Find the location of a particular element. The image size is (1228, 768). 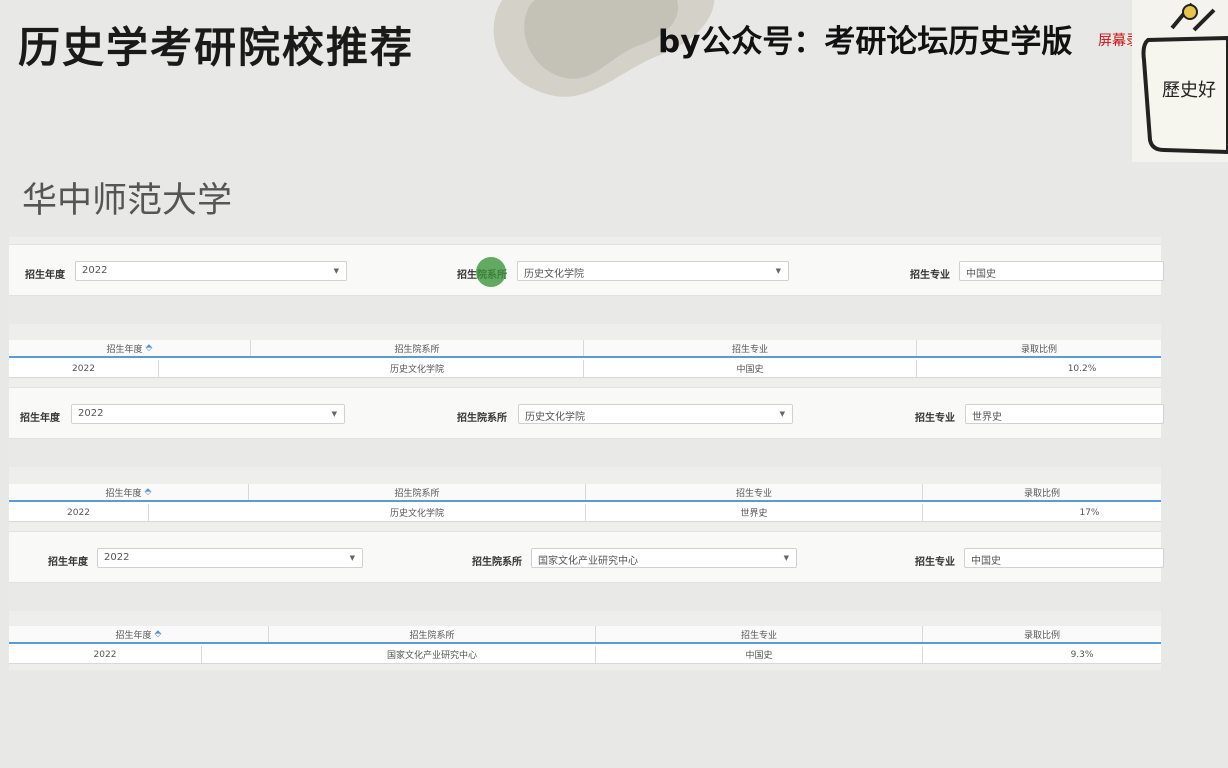

table-row: 2022 国家文化产业研究中心 中国史 9.3% is located at coordinates (585, 655).